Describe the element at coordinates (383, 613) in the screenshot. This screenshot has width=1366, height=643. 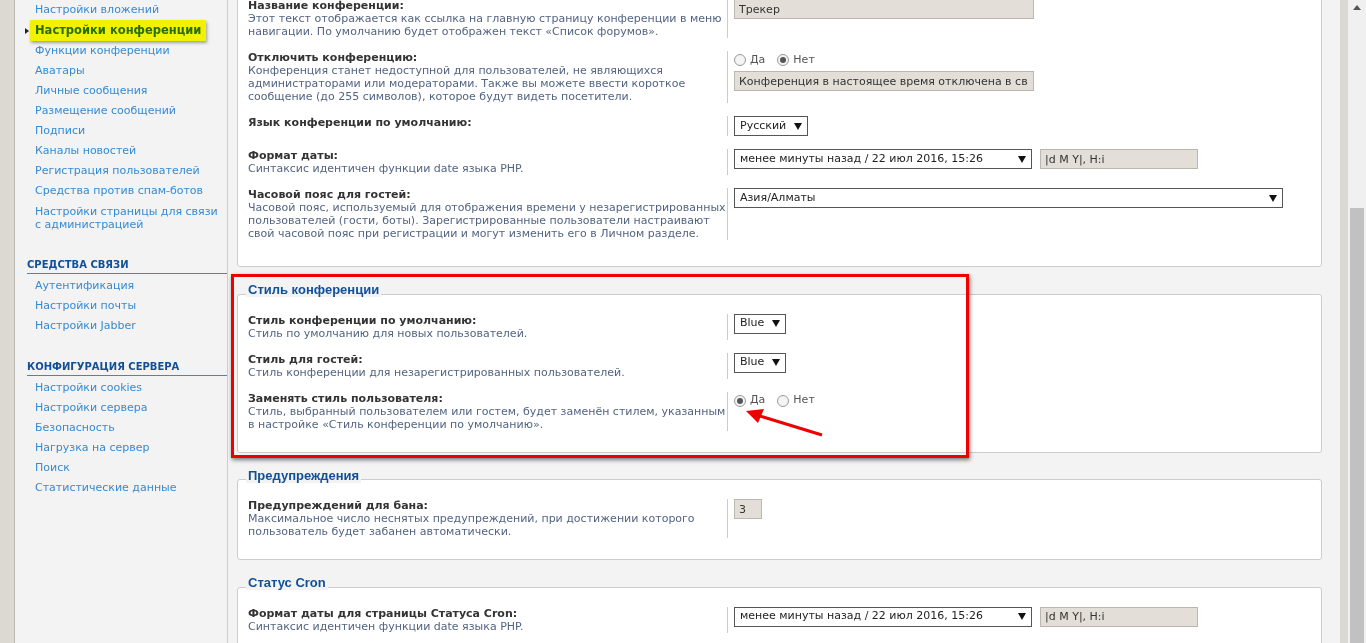
I see `setting-title: Формат даты для страницы Статуса Cron:` at that location.